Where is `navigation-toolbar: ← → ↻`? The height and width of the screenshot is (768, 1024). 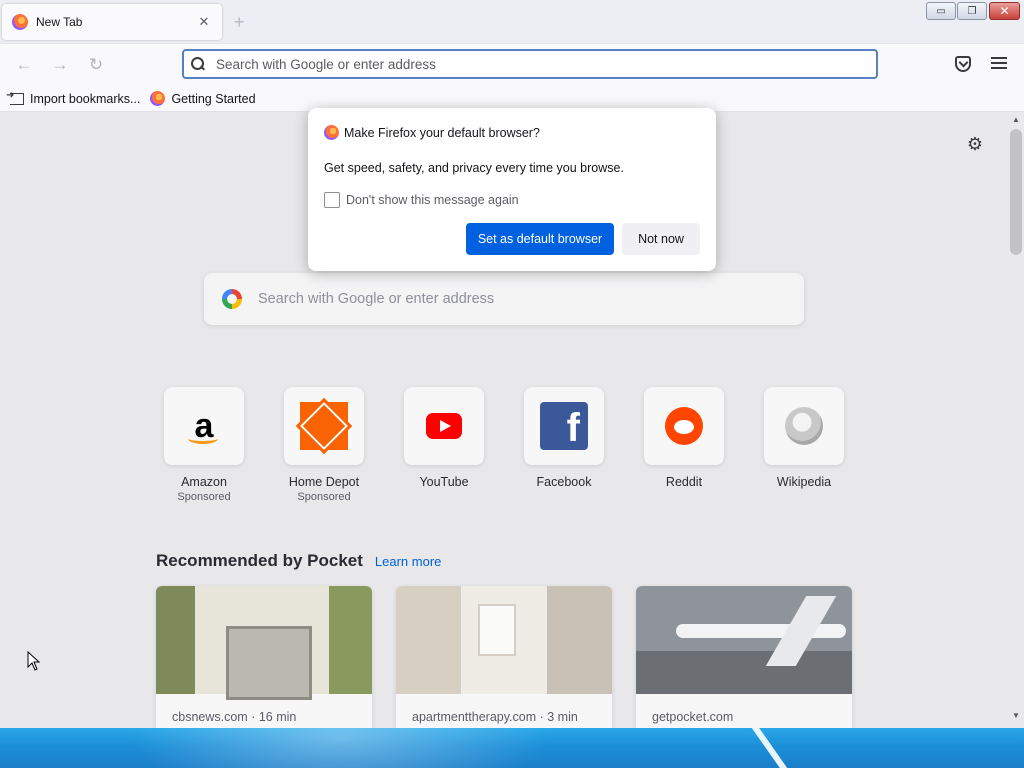 navigation-toolbar: ← → ↻ is located at coordinates (512, 65).